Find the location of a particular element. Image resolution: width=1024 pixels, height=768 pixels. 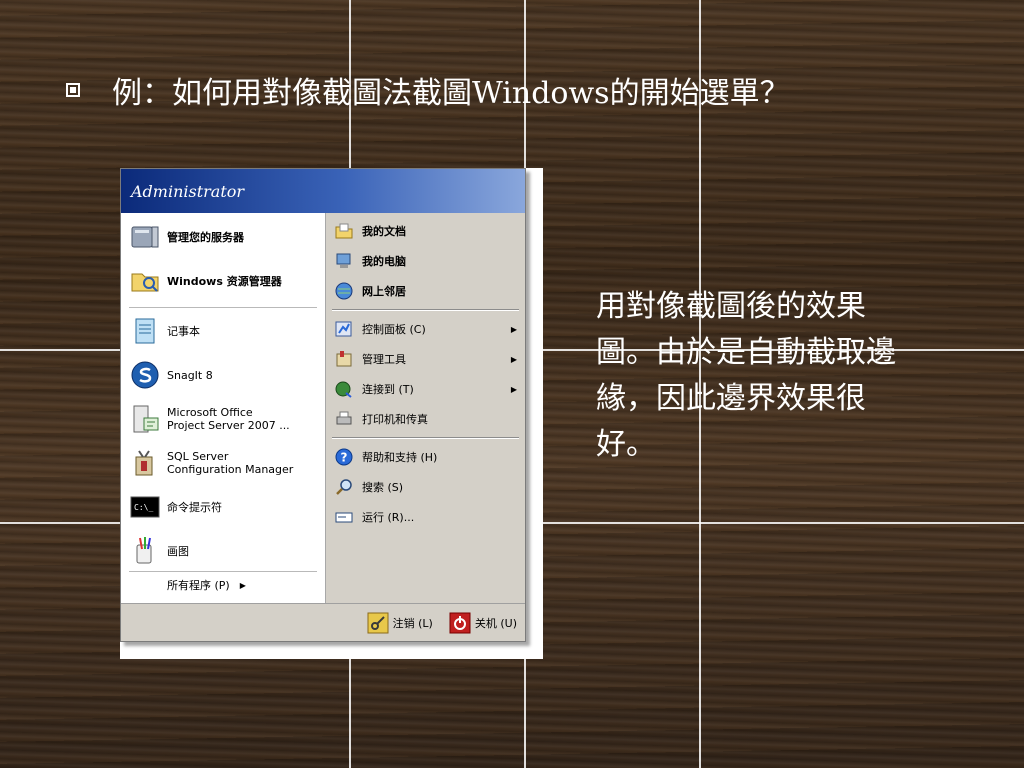

paint-icon is located at coordinates (144, 550).